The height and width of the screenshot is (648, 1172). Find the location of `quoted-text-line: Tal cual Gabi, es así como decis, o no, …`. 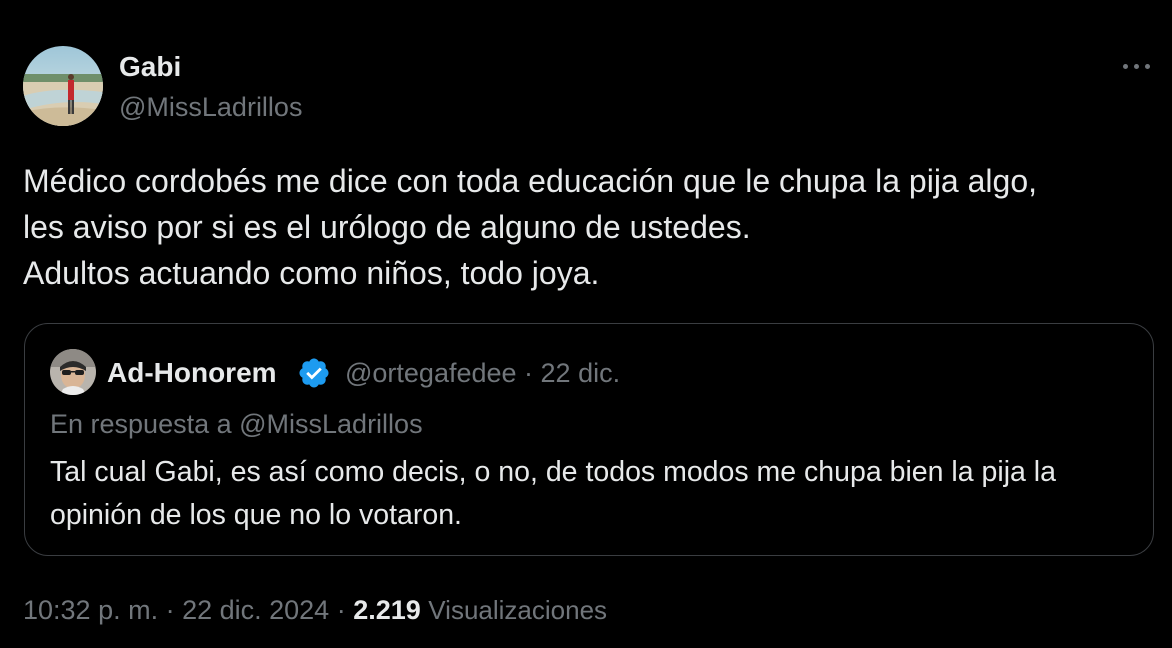

quoted-text-line: Tal cual Gabi, es así como decis, o no, … is located at coordinates (553, 472).